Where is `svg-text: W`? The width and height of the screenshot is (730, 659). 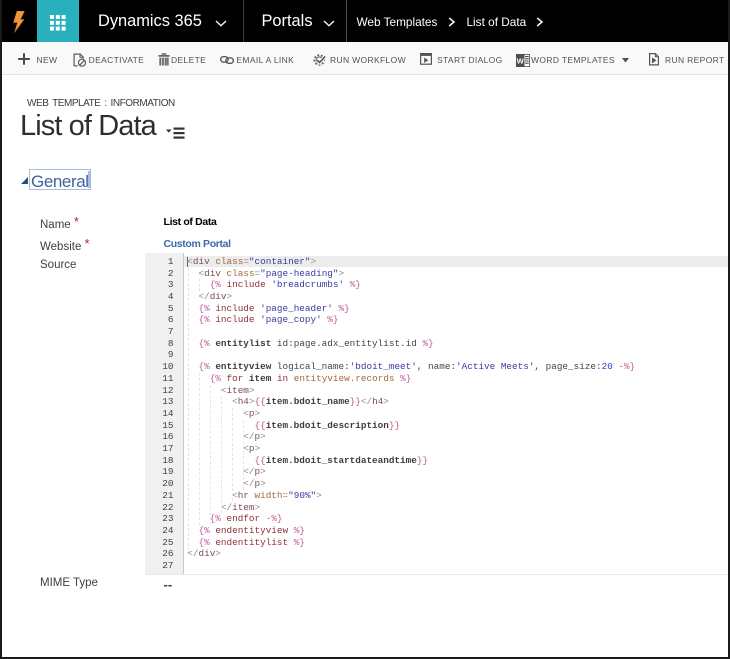
svg-text: W is located at coordinates (521, 61).